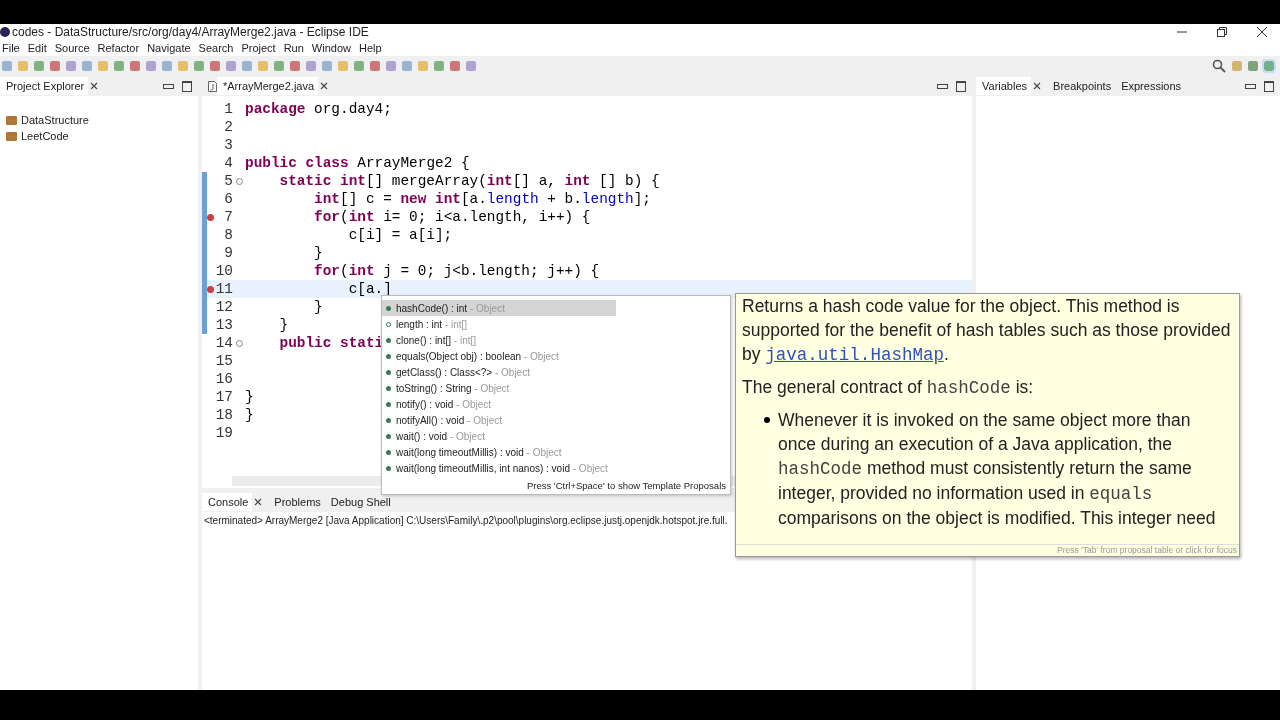 The height and width of the screenshot is (720, 1280). I want to click on code-line: for(int i= 0; i<a.length, i++) {, so click(452, 217).